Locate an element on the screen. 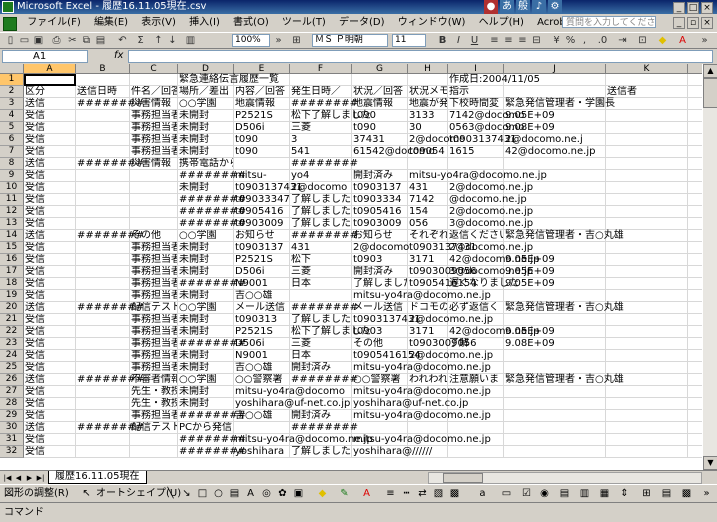  cell-j25 is located at coordinates (555, 368).